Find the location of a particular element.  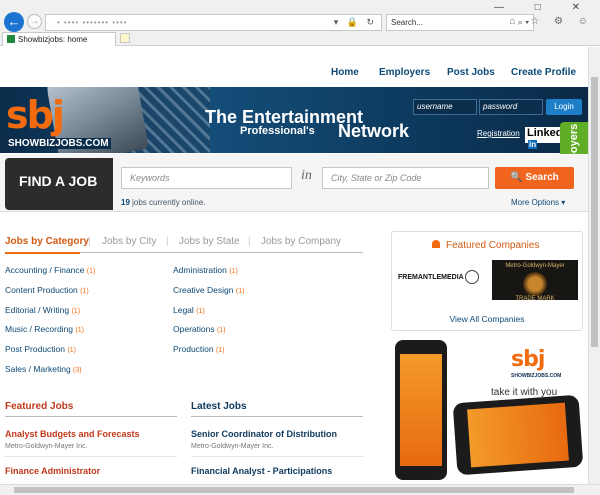

latest-job-title: Senior Coordinator of Distribution is located at coordinates (264, 434).